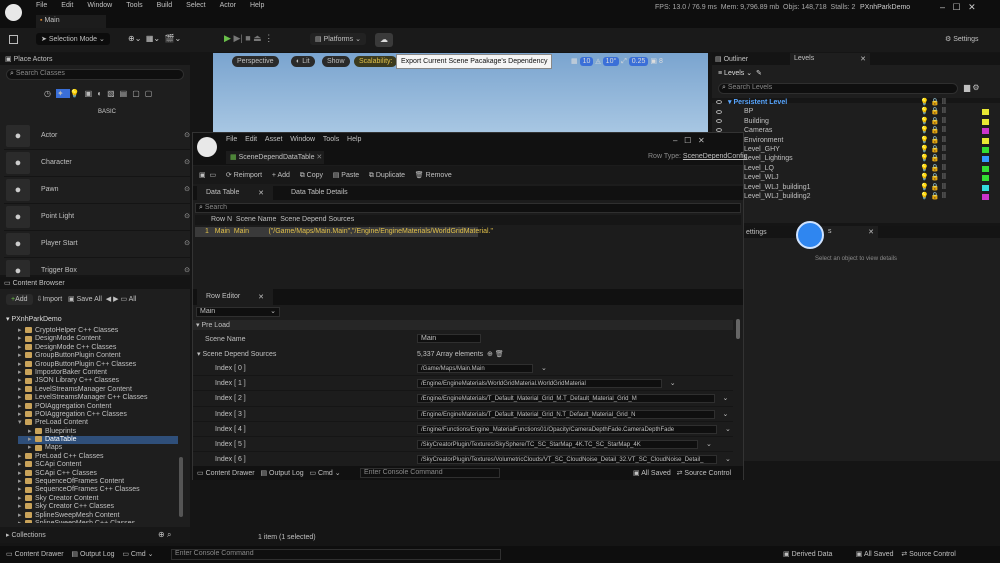 The image size is (1000, 563). I want to click on actor-item: ● Actor ⊙, so click(97, 136).